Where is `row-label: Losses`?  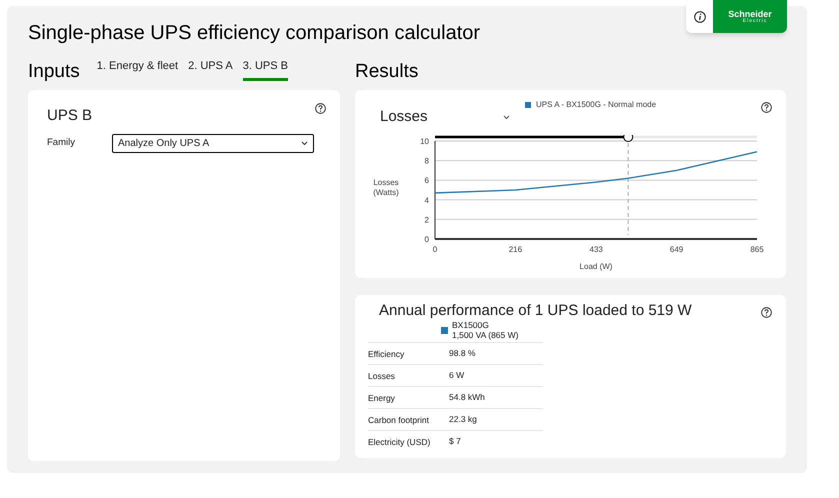
row-label: Losses is located at coordinates (382, 376).